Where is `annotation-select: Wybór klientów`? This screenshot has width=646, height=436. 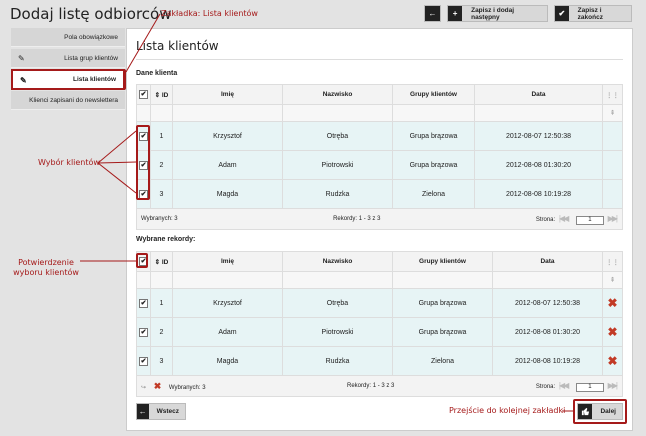 annotation-select: Wybór klientów is located at coordinates (69, 162).